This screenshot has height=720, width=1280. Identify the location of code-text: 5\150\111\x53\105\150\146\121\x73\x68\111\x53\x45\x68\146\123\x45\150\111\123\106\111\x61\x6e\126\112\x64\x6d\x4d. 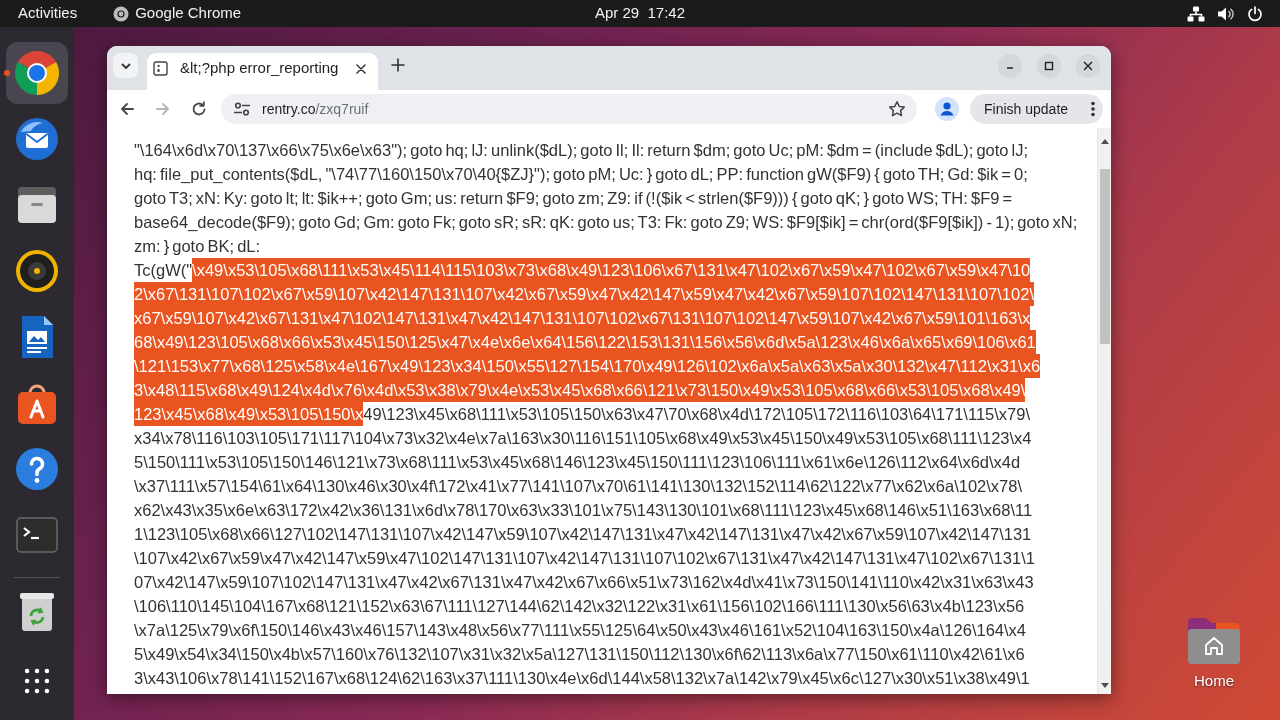
(577, 462).